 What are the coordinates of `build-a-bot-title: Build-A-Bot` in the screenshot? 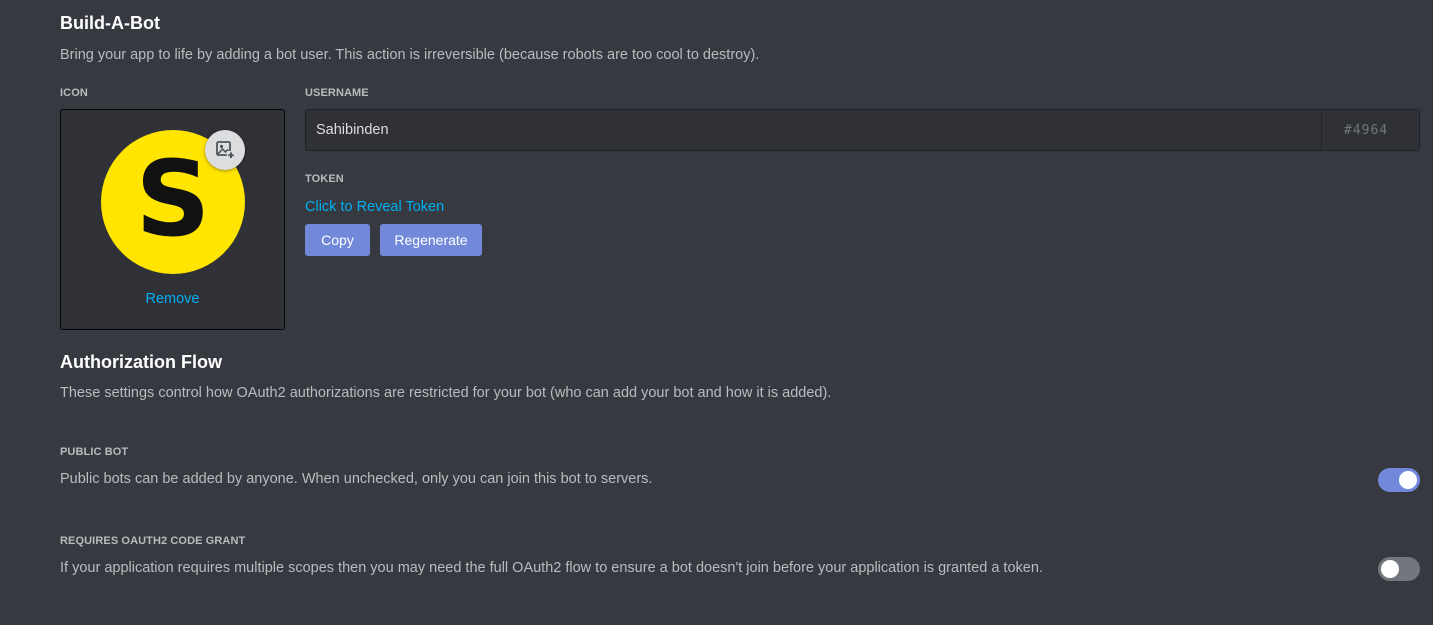 It's located at (110, 23).